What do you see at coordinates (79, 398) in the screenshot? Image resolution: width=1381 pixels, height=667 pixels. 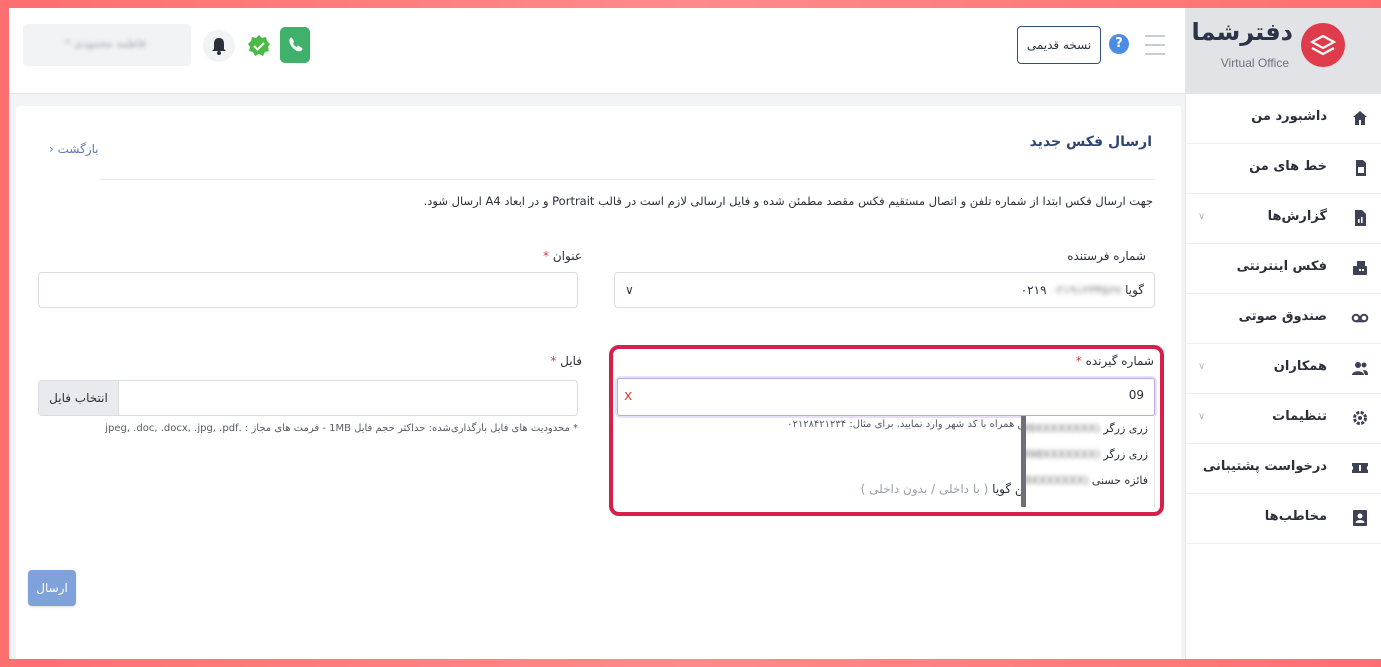 I see `choose-file-button: انتخاب فایل` at bounding box center [79, 398].